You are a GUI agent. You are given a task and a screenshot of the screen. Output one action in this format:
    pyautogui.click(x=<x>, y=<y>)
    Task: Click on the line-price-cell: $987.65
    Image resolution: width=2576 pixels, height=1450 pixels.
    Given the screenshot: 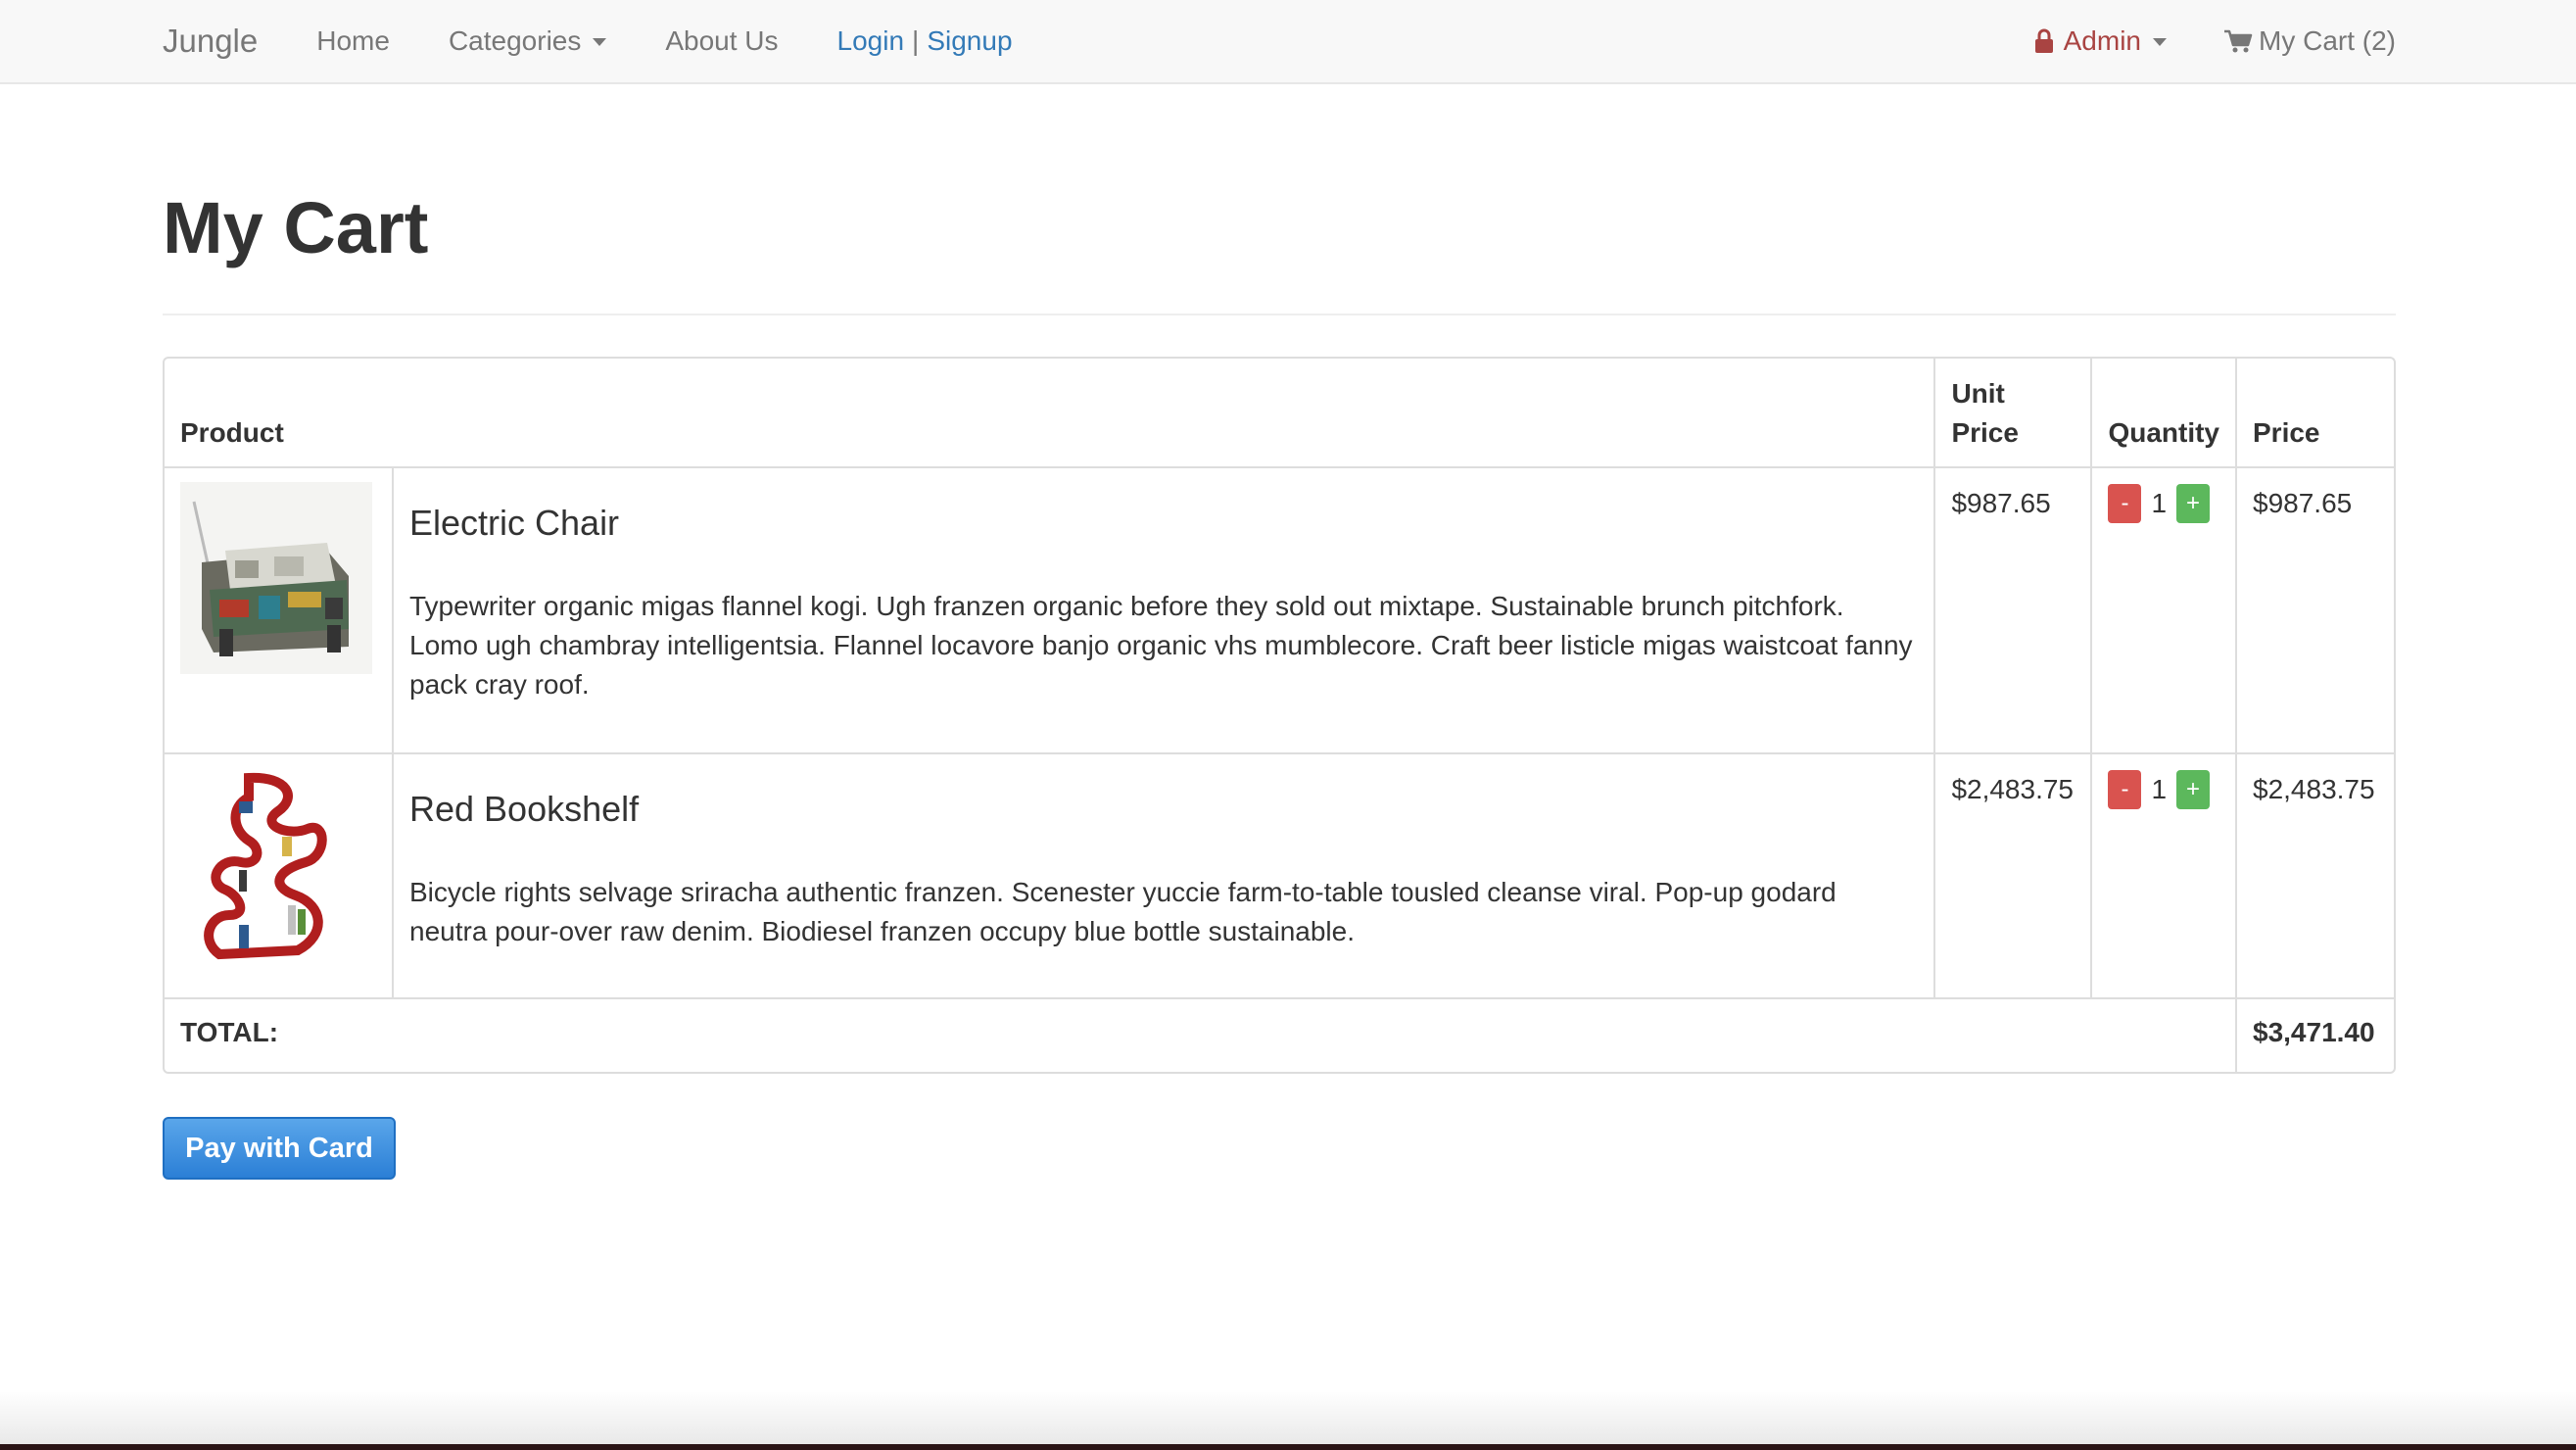 What is the action you would take?
    pyautogui.click(x=2316, y=611)
    